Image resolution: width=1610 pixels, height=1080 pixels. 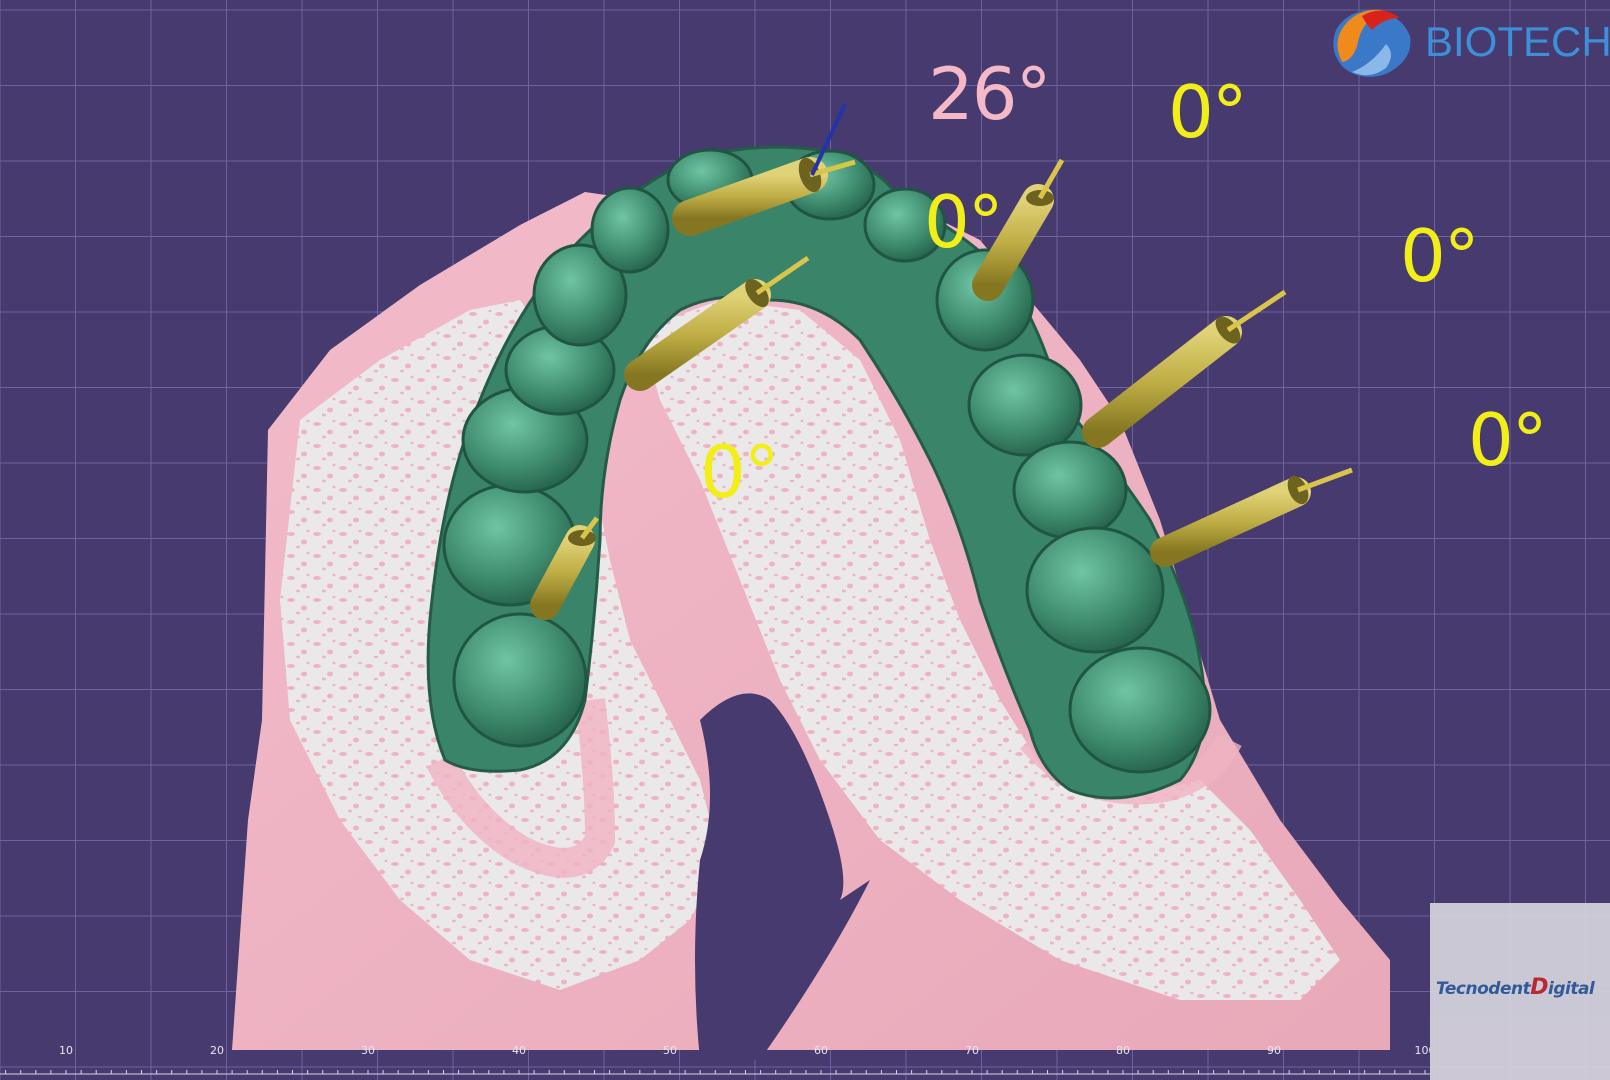 I want to click on ruler-label: 70, so click(x=972, y=1050).